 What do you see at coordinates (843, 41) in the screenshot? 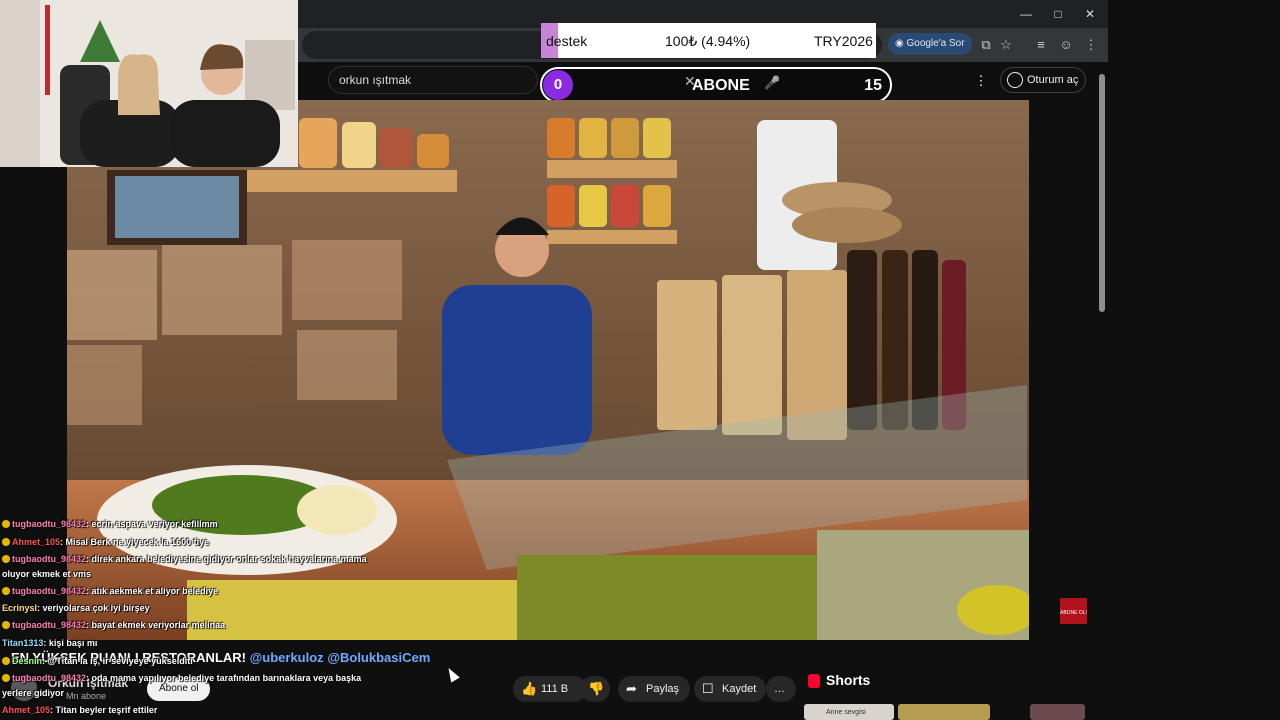
I see `donation-code: TRY2026` at bounding box center [843, 41].